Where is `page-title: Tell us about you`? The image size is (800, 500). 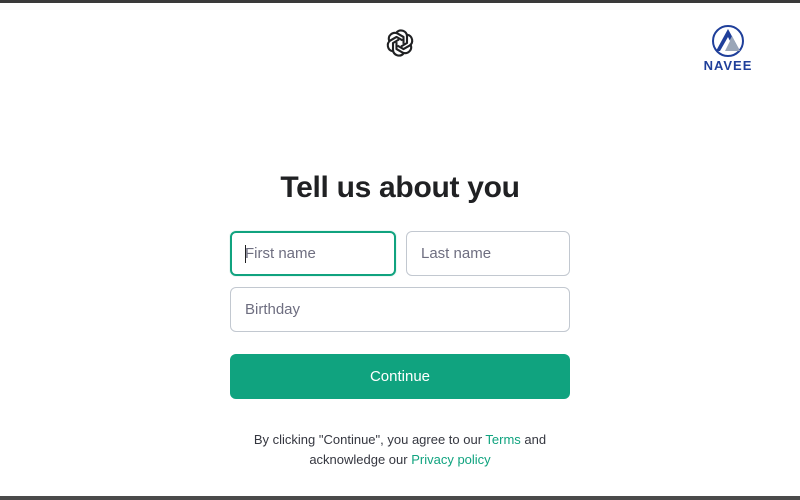
page-title: Tell us about you is located at coordinates (400, 187).